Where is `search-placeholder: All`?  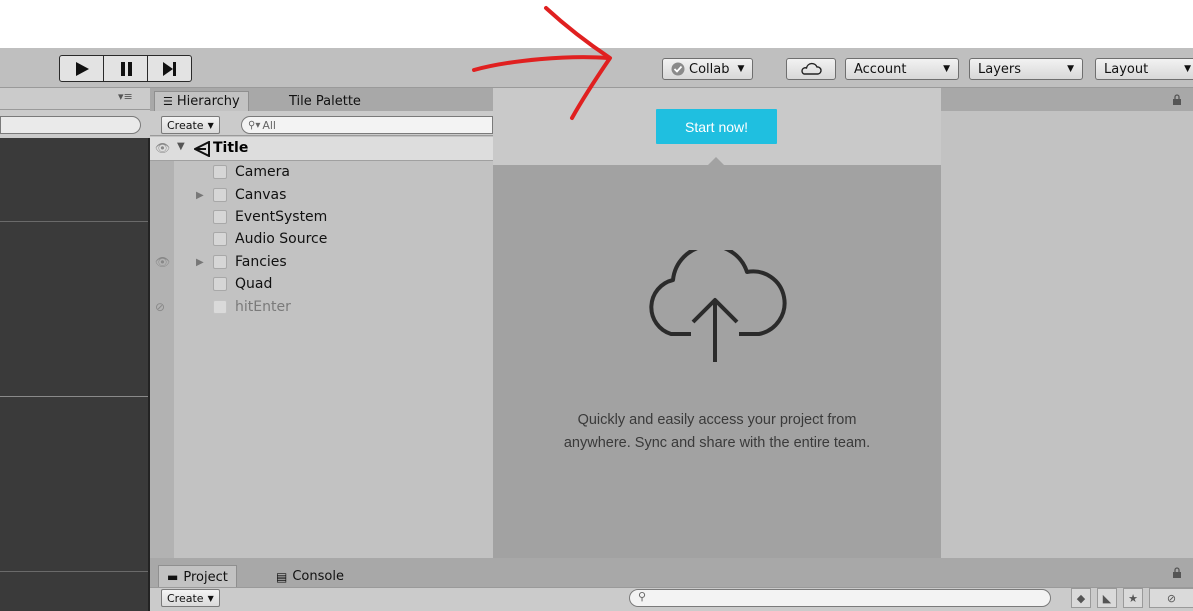
search-placeholder: All is located at coordinates (269, 125).